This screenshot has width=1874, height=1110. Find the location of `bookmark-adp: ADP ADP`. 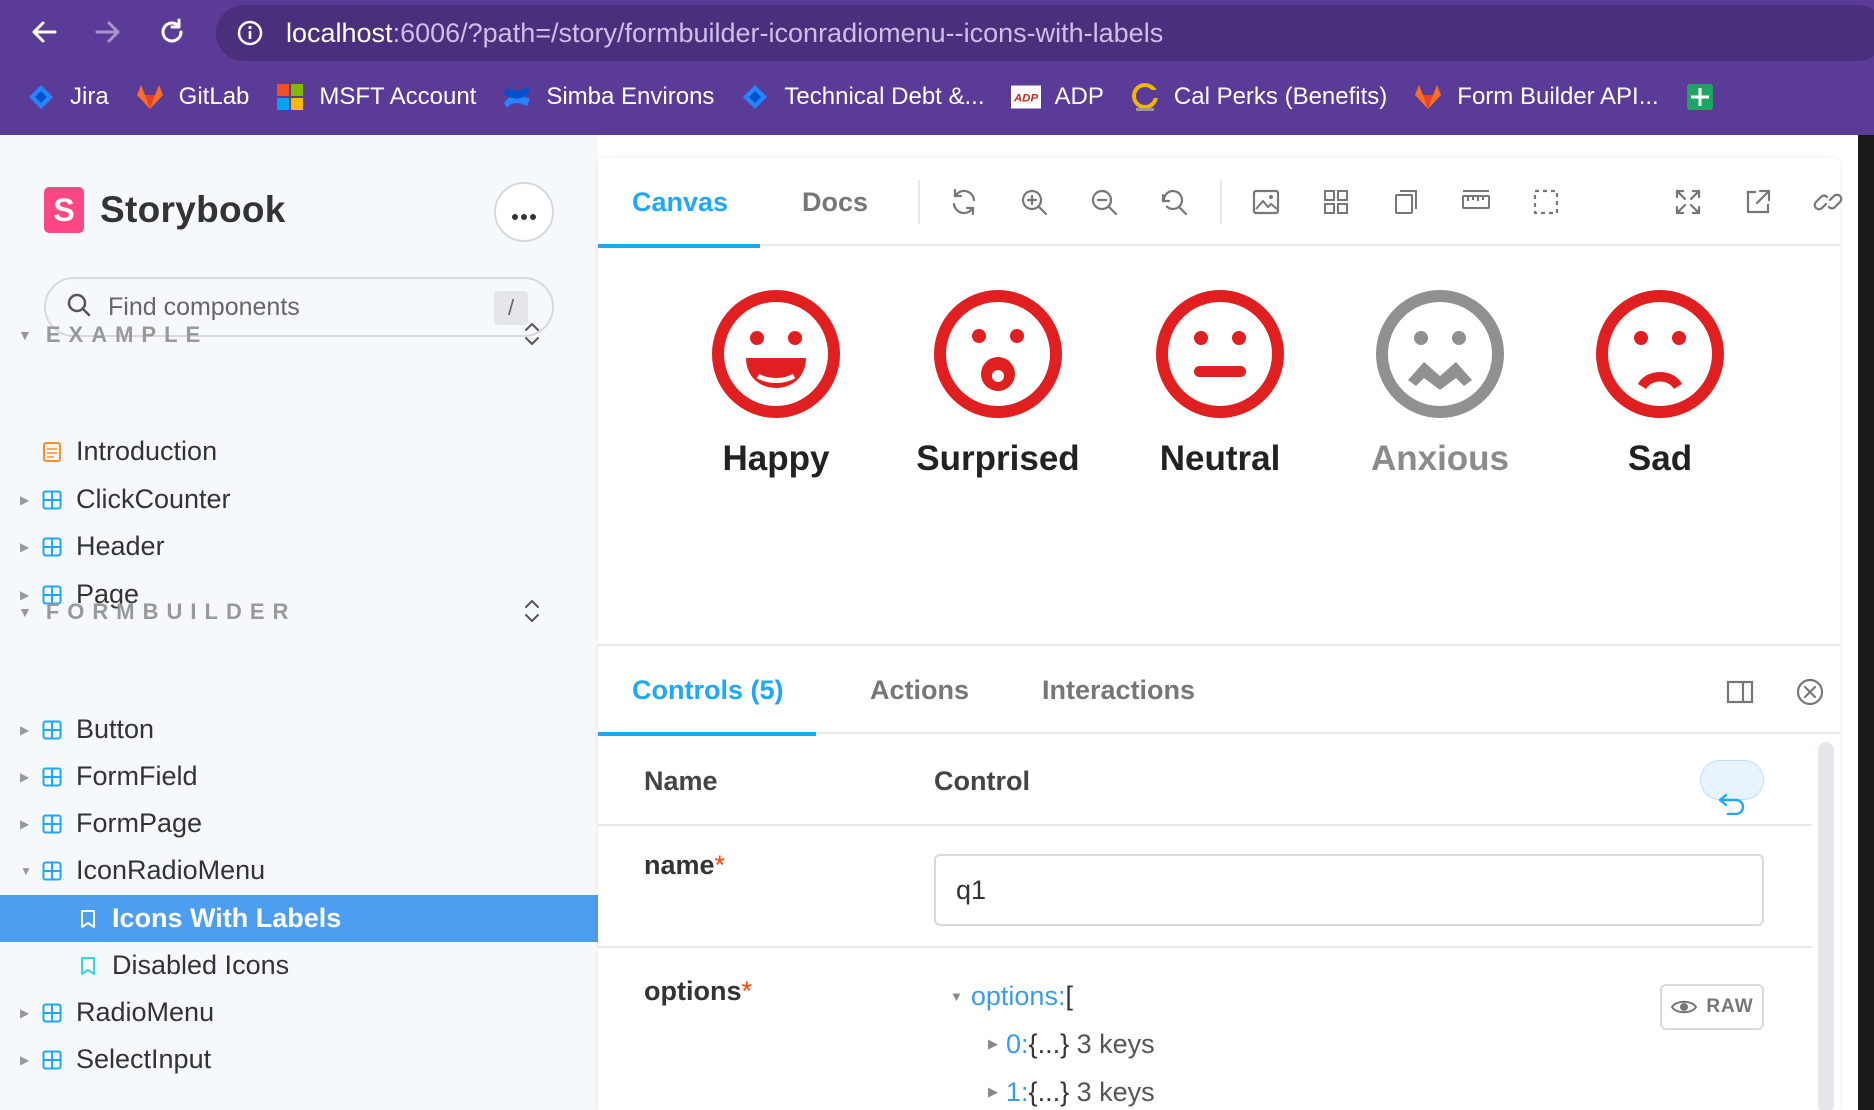

bookmark-adp: ADP ADP is located at coordinates (1057, 97).